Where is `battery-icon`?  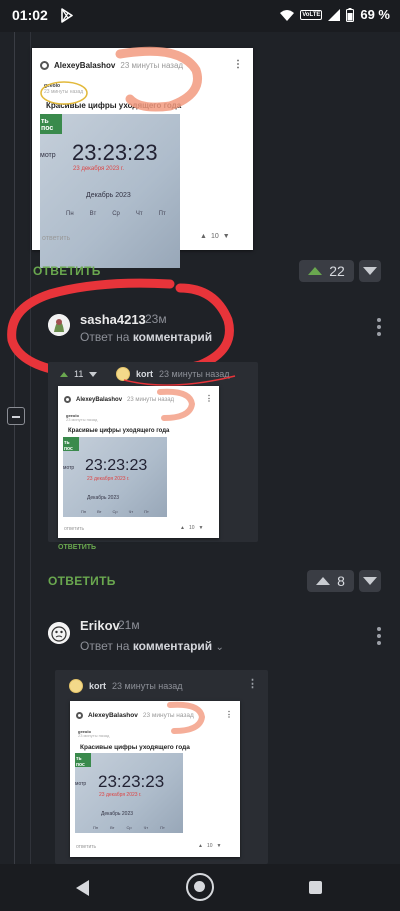
battery-icon is located at coordinates (350, 14).